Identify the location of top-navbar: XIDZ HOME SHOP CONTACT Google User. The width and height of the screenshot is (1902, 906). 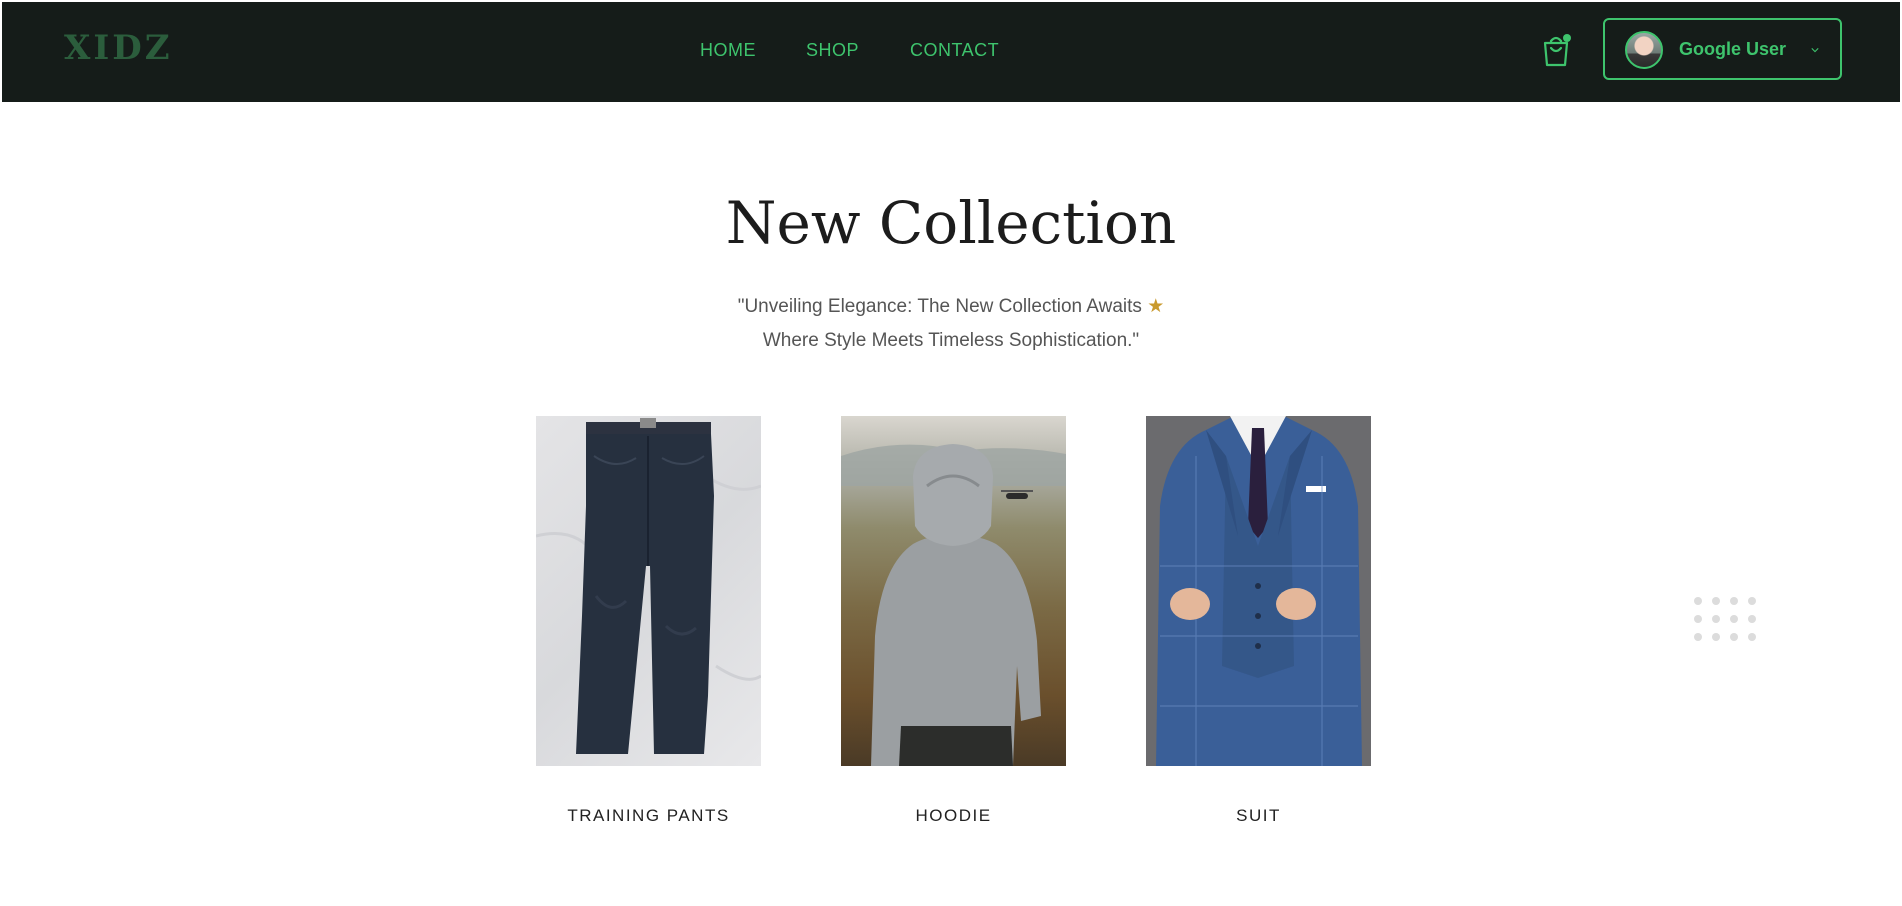
(951, 52).